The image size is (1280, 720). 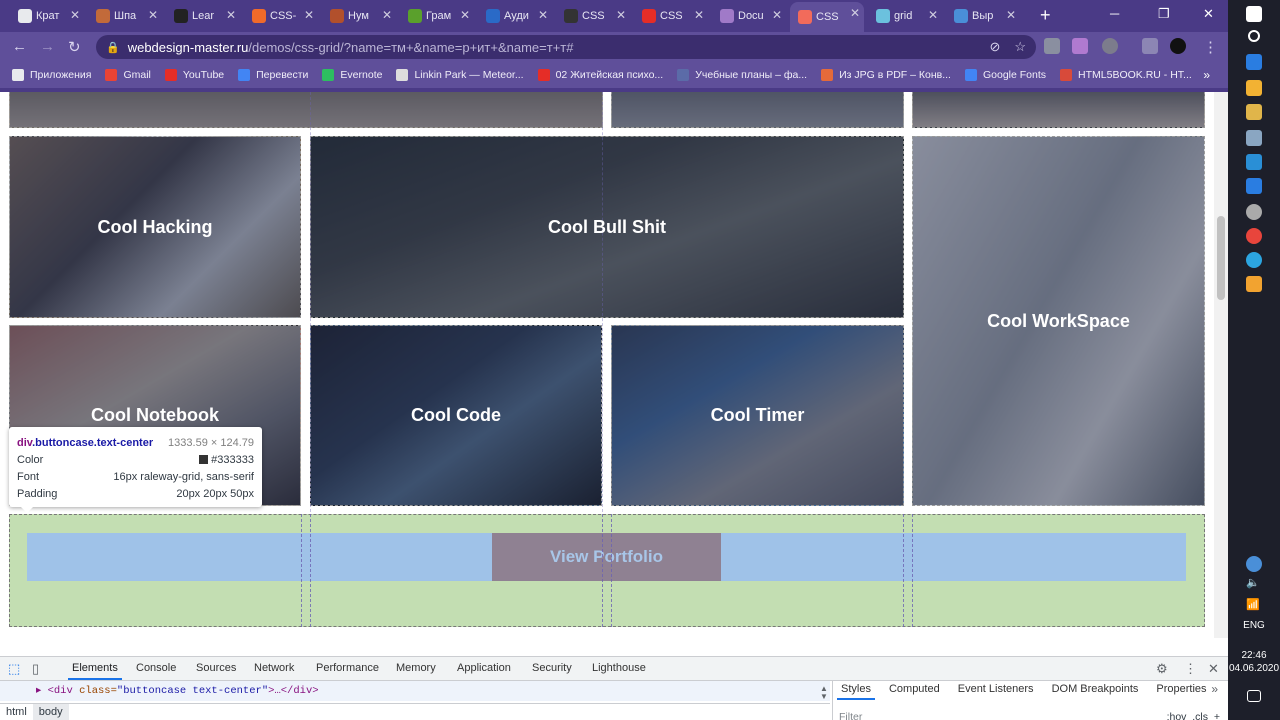 I want to click on tray-icon, so click(x=1254, y=564).